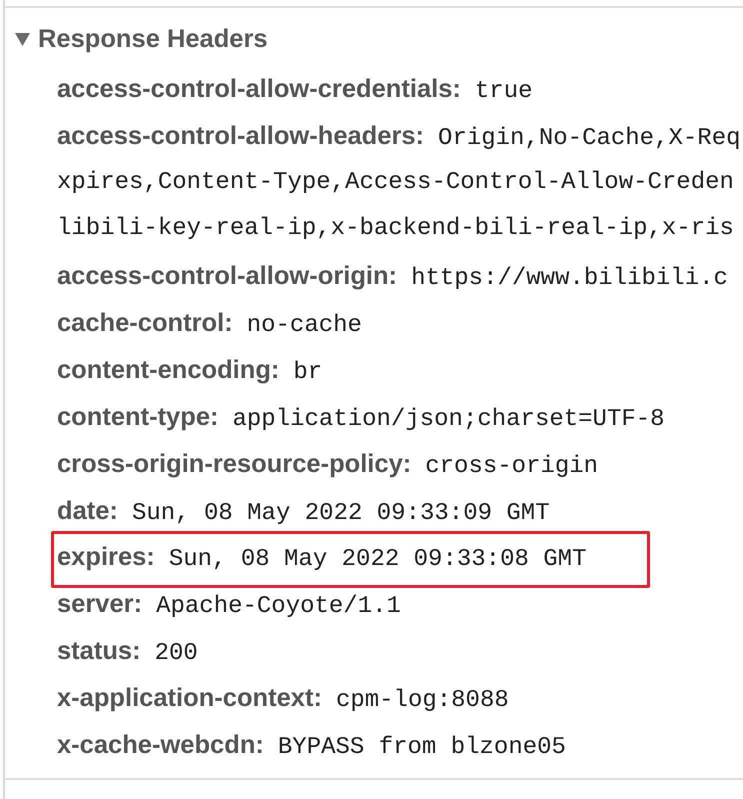 The width and height of the screenshot is (743, 799). What do you see at coordinates (137, 417) in the screenshot?
I see `header-name: content-type:` at bounding box center [137, 417].